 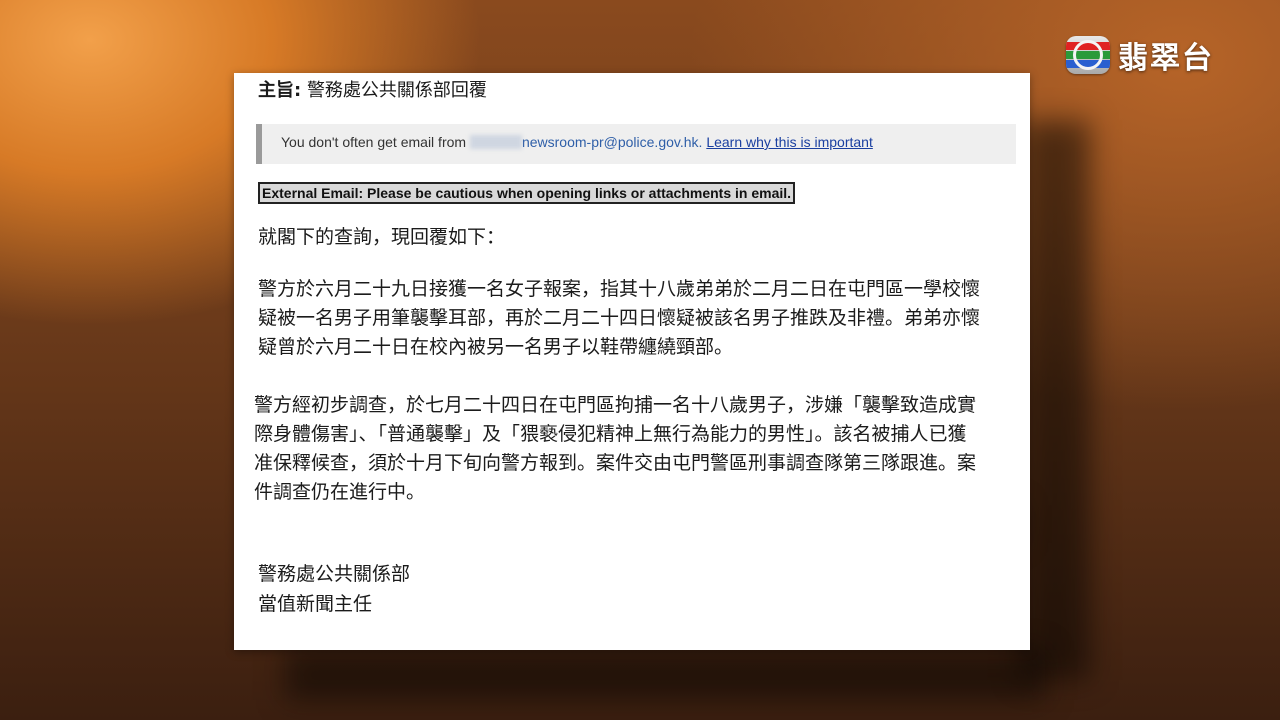 What do you see at coordinates (334, 574) in the screenshot?
I see `signature-department: 警務處公共關係部` at bounding box center [334, 574].